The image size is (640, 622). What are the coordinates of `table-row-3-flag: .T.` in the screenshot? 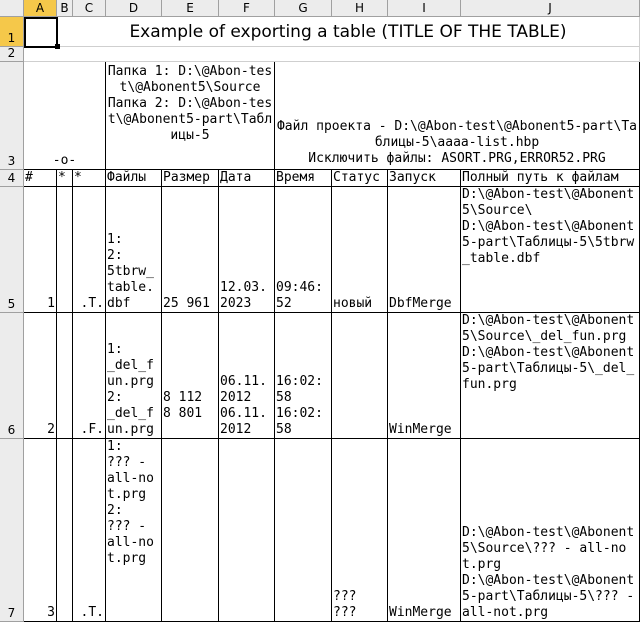 It's located at (89, 530).